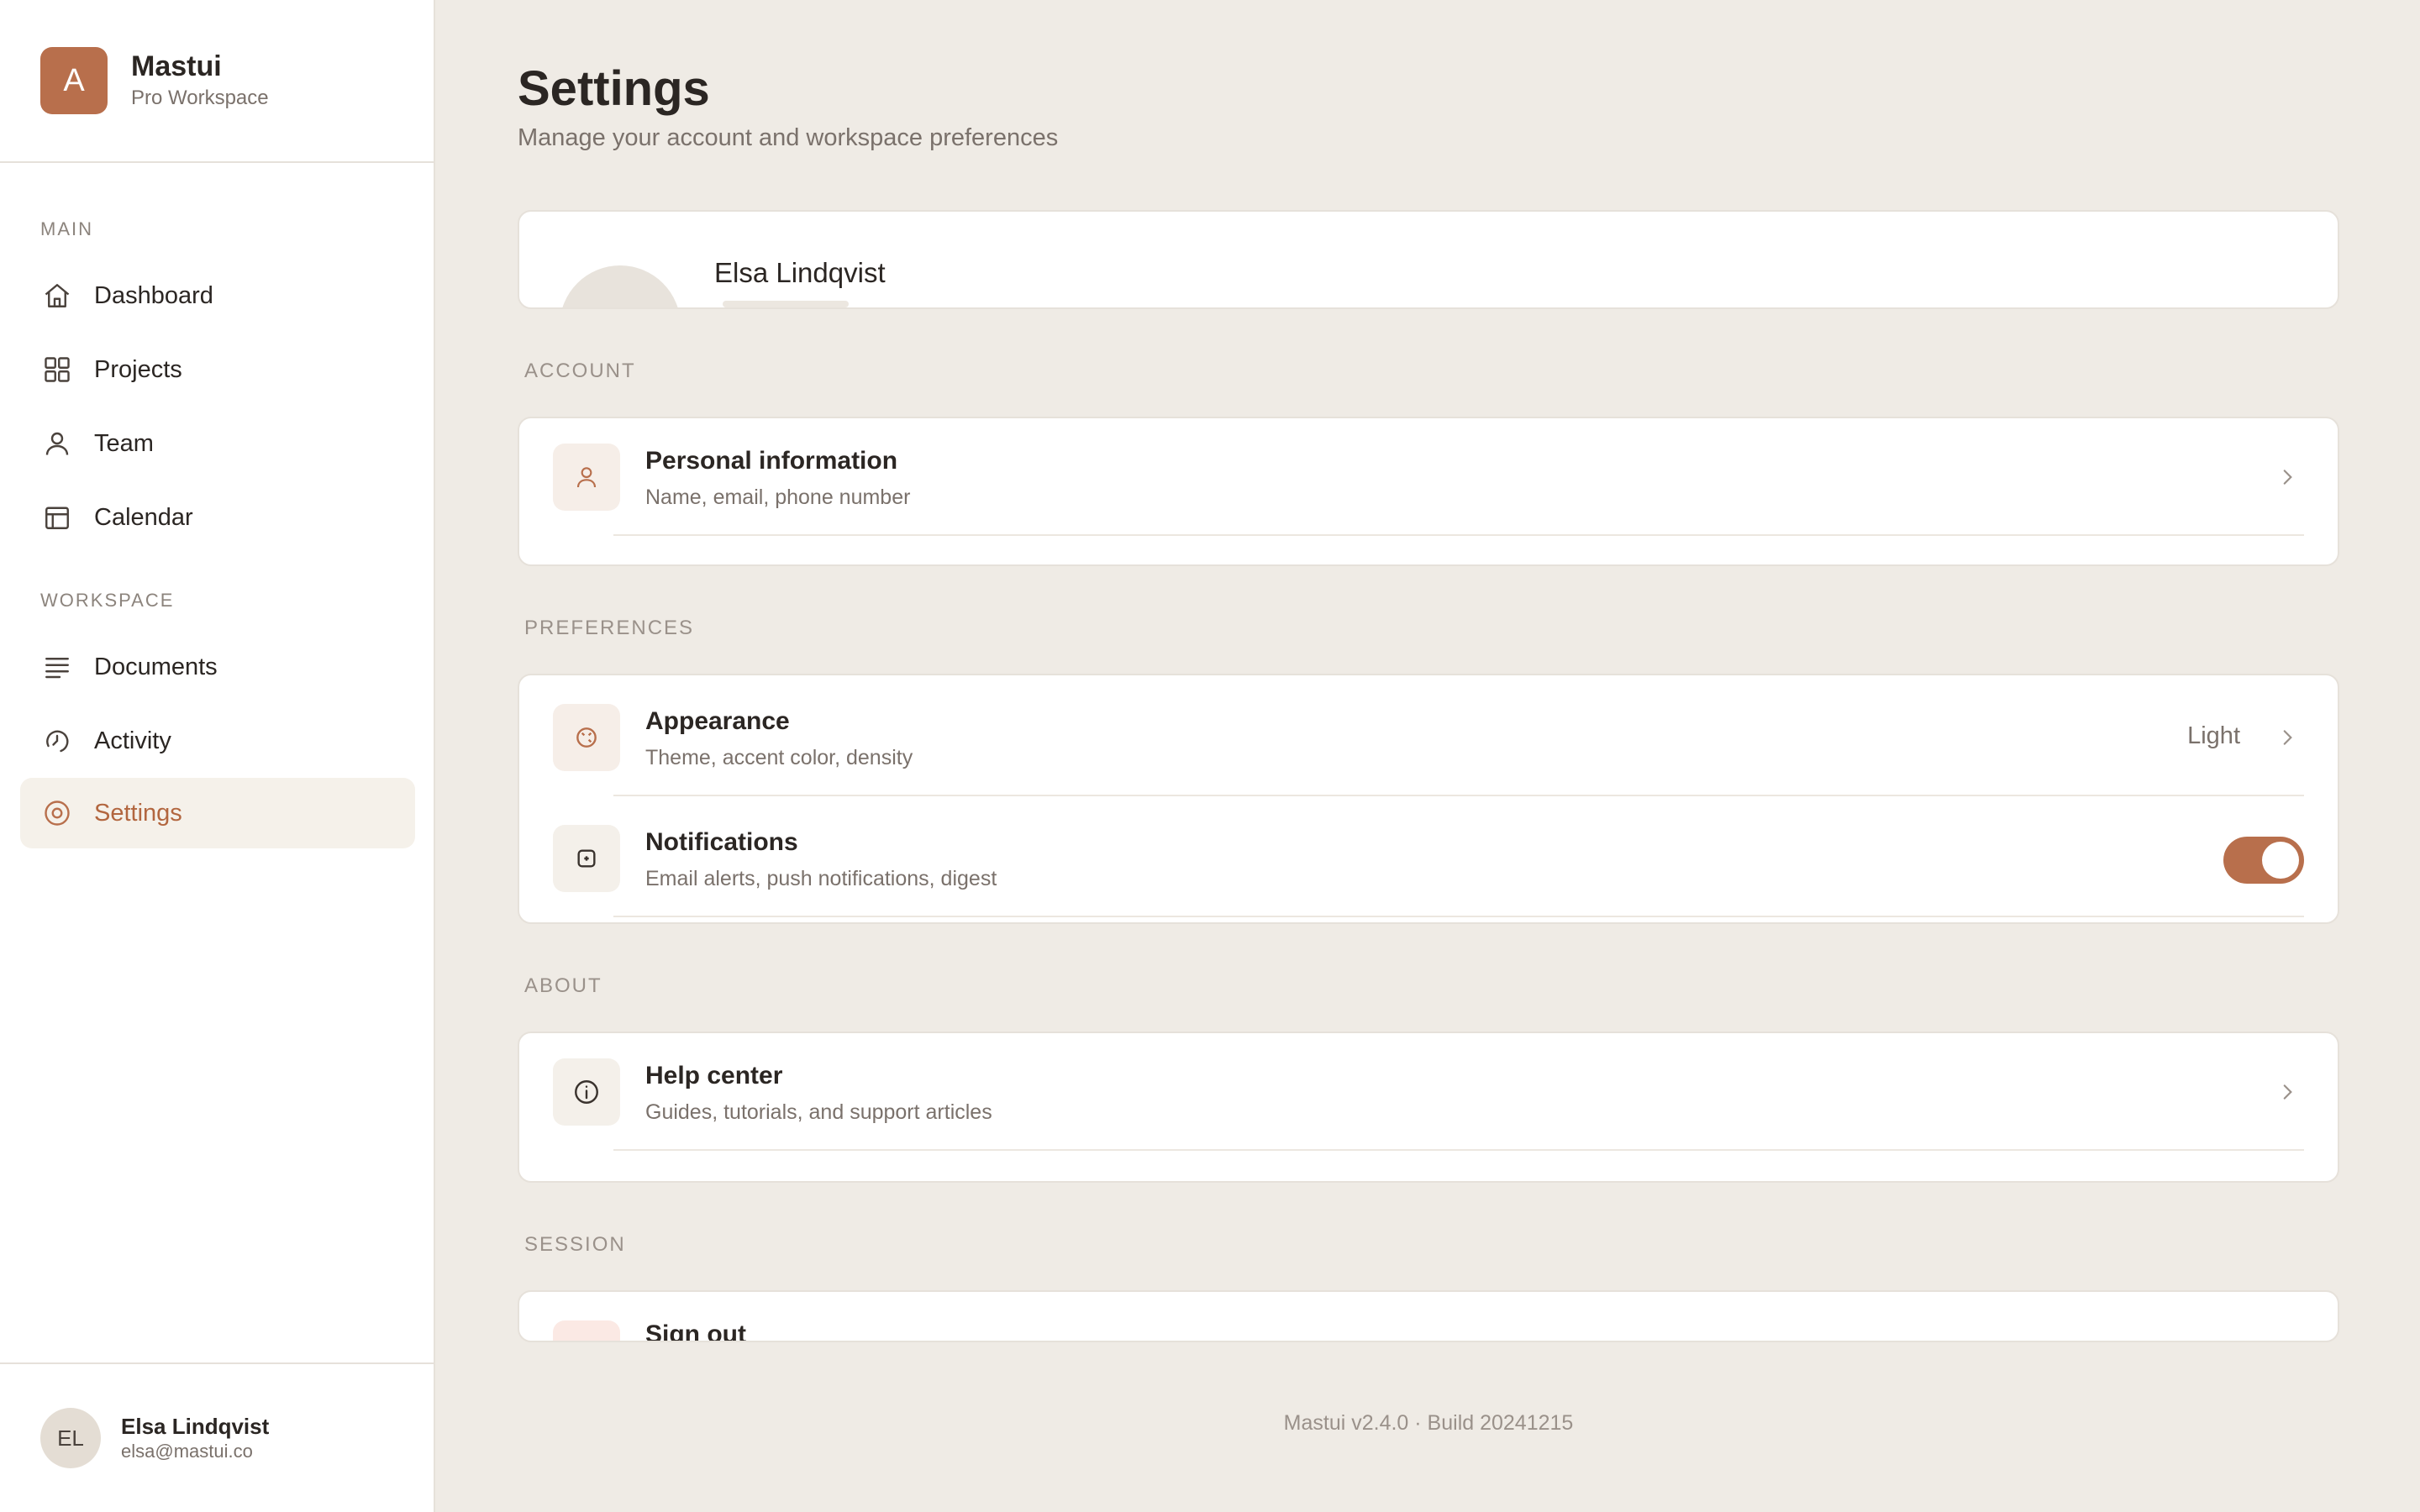  What do you see at coordinates (218, 369) in the screenshot?
I see `sidebar-item-projects: Projects` at bounding box center [218, 369].